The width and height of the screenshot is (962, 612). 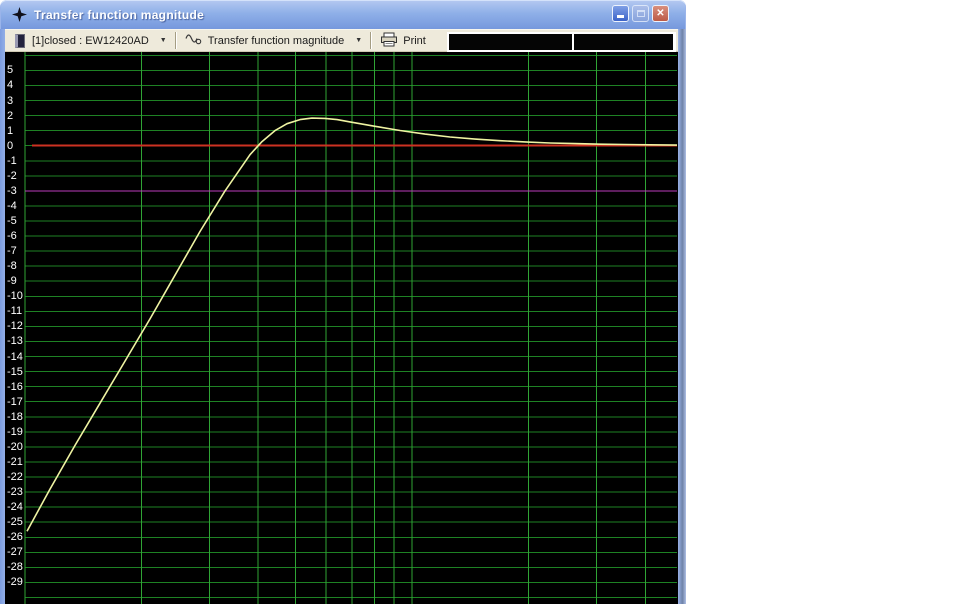 What do you see at coordinates (15, 446) in the screenshot?
I see `y-tick-label: -20` at bounding box center [15, 446].